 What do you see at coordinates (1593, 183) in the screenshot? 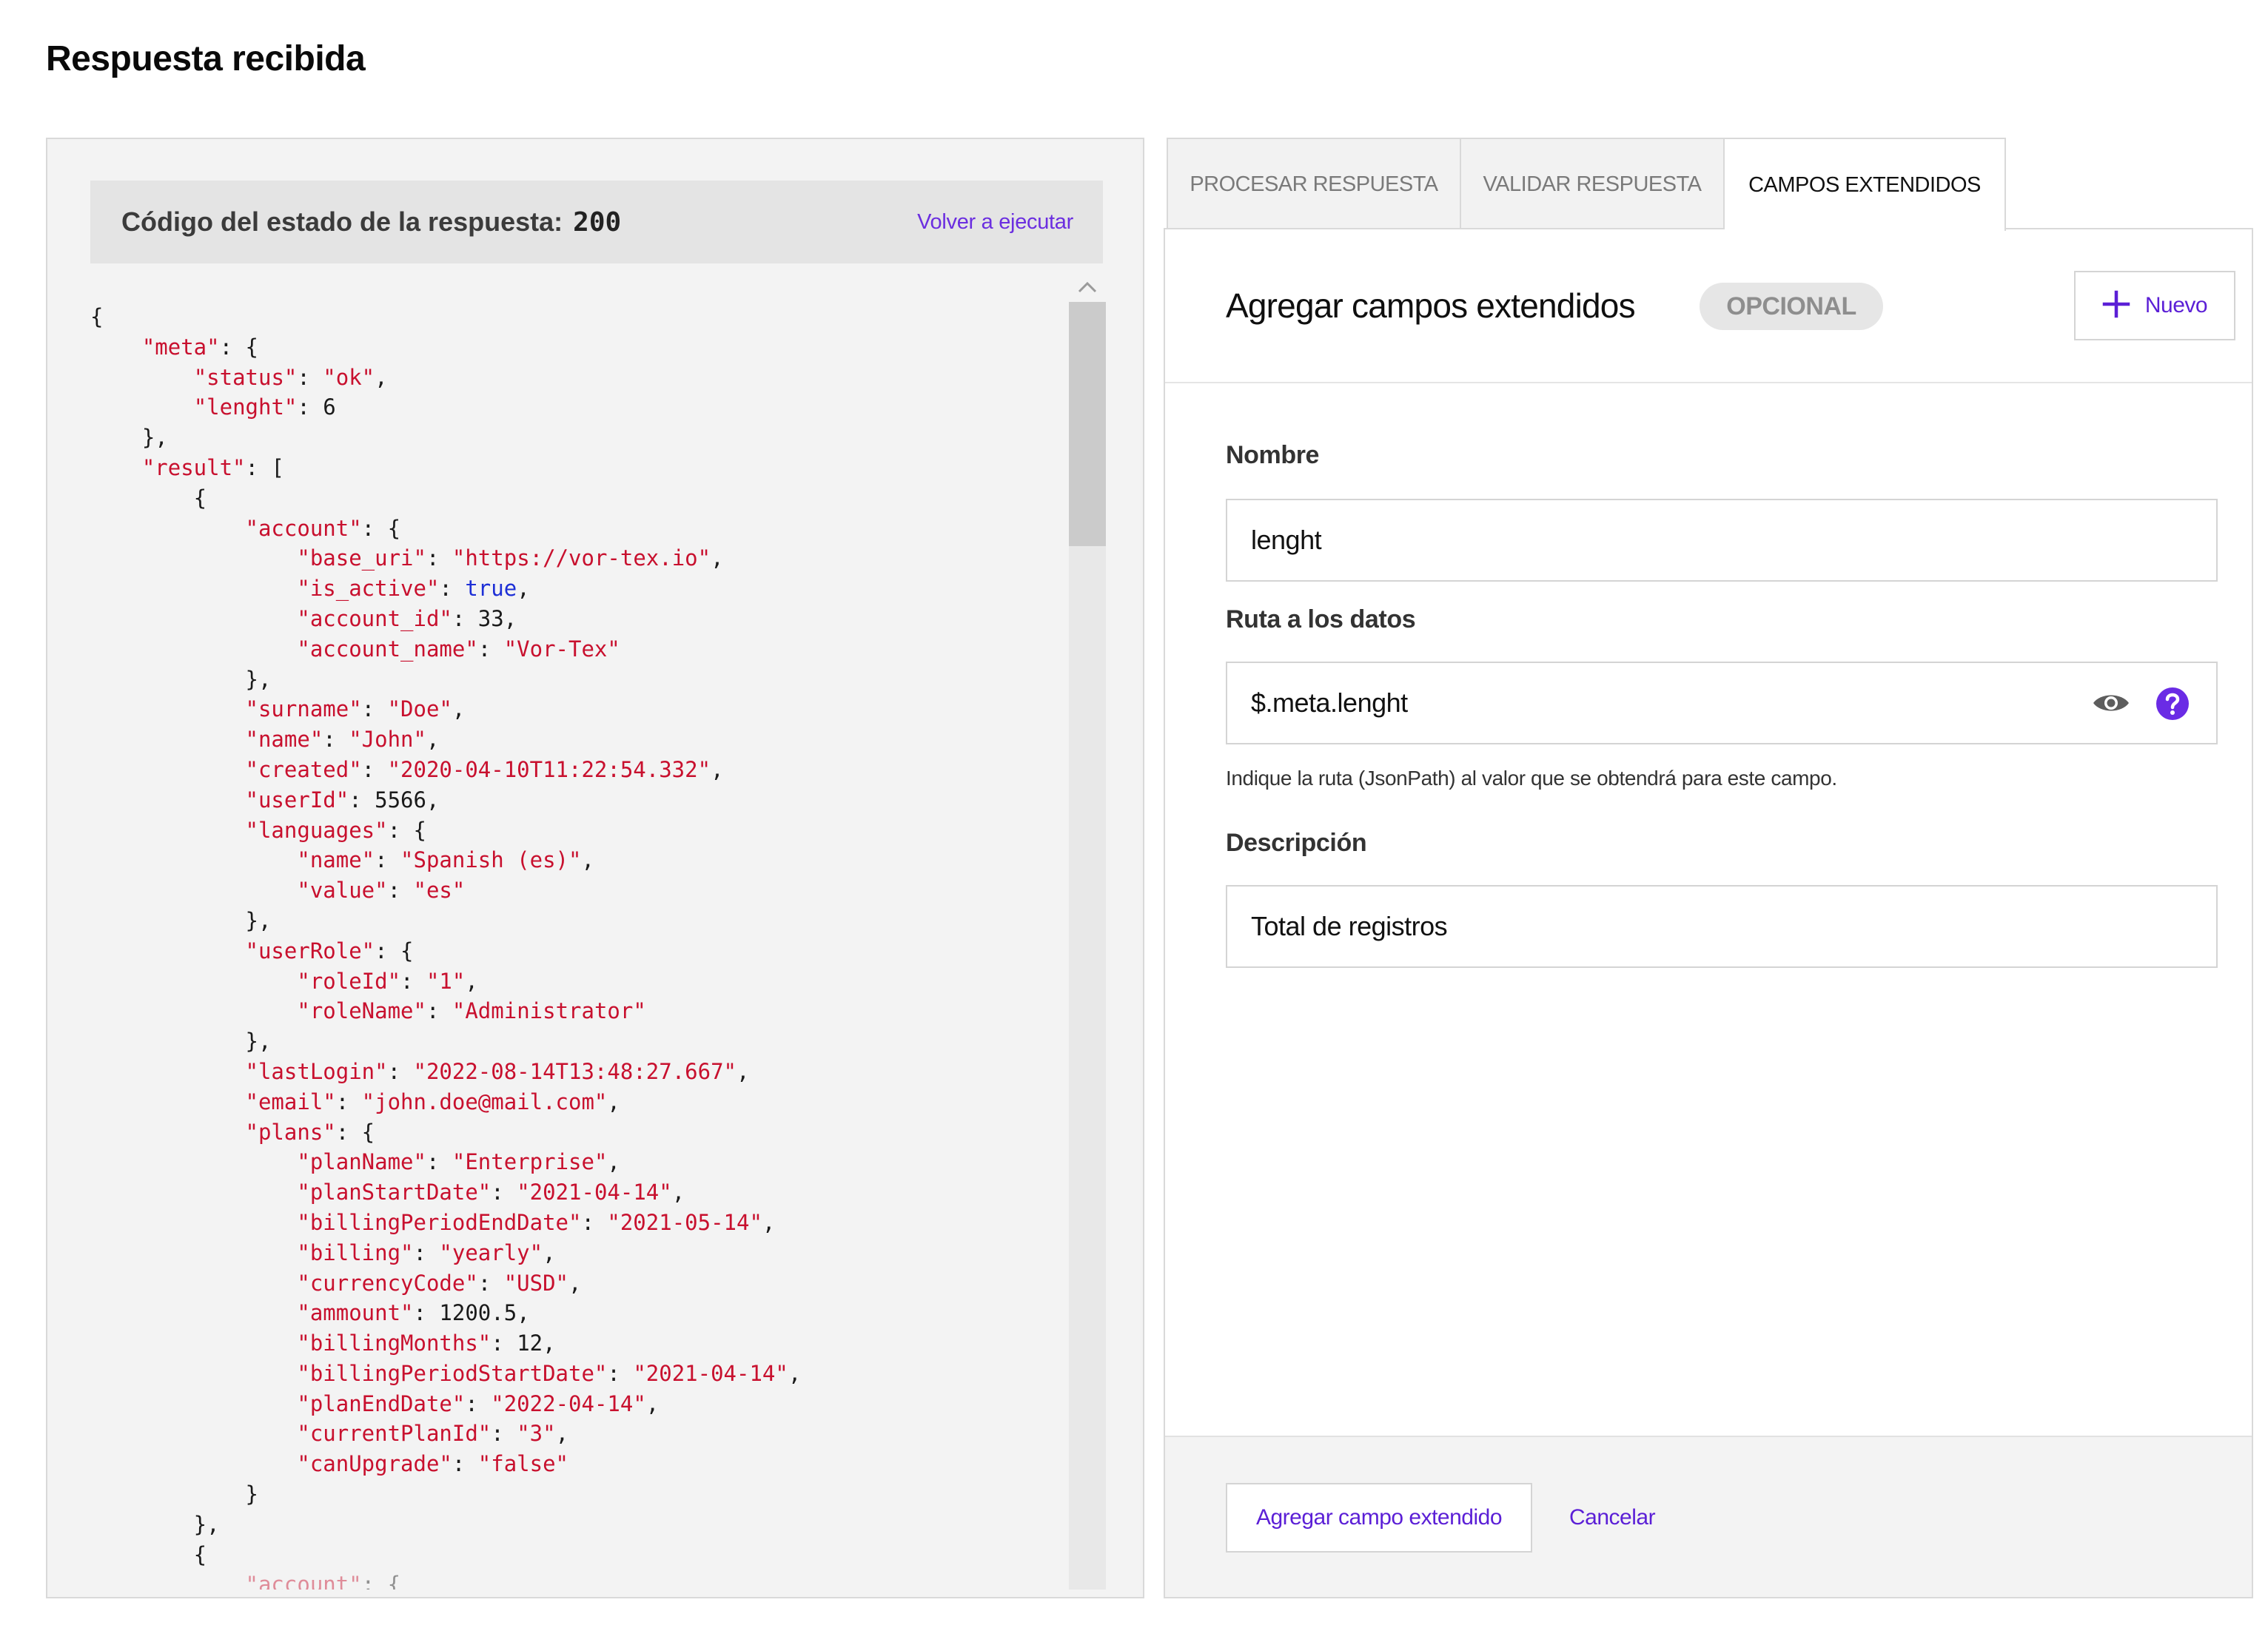
I see `tab-validar-respuesta: VALIDAR RESPUESTA` at bounding box center [1593, 183].